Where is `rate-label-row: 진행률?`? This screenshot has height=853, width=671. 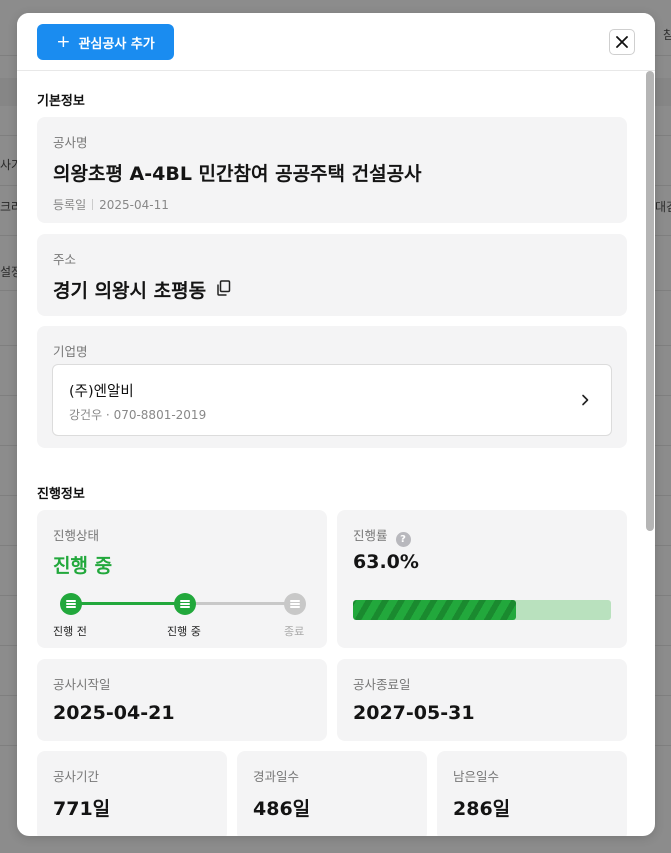
rate-label-row: 진행률? is located at coordinates (382, 536).